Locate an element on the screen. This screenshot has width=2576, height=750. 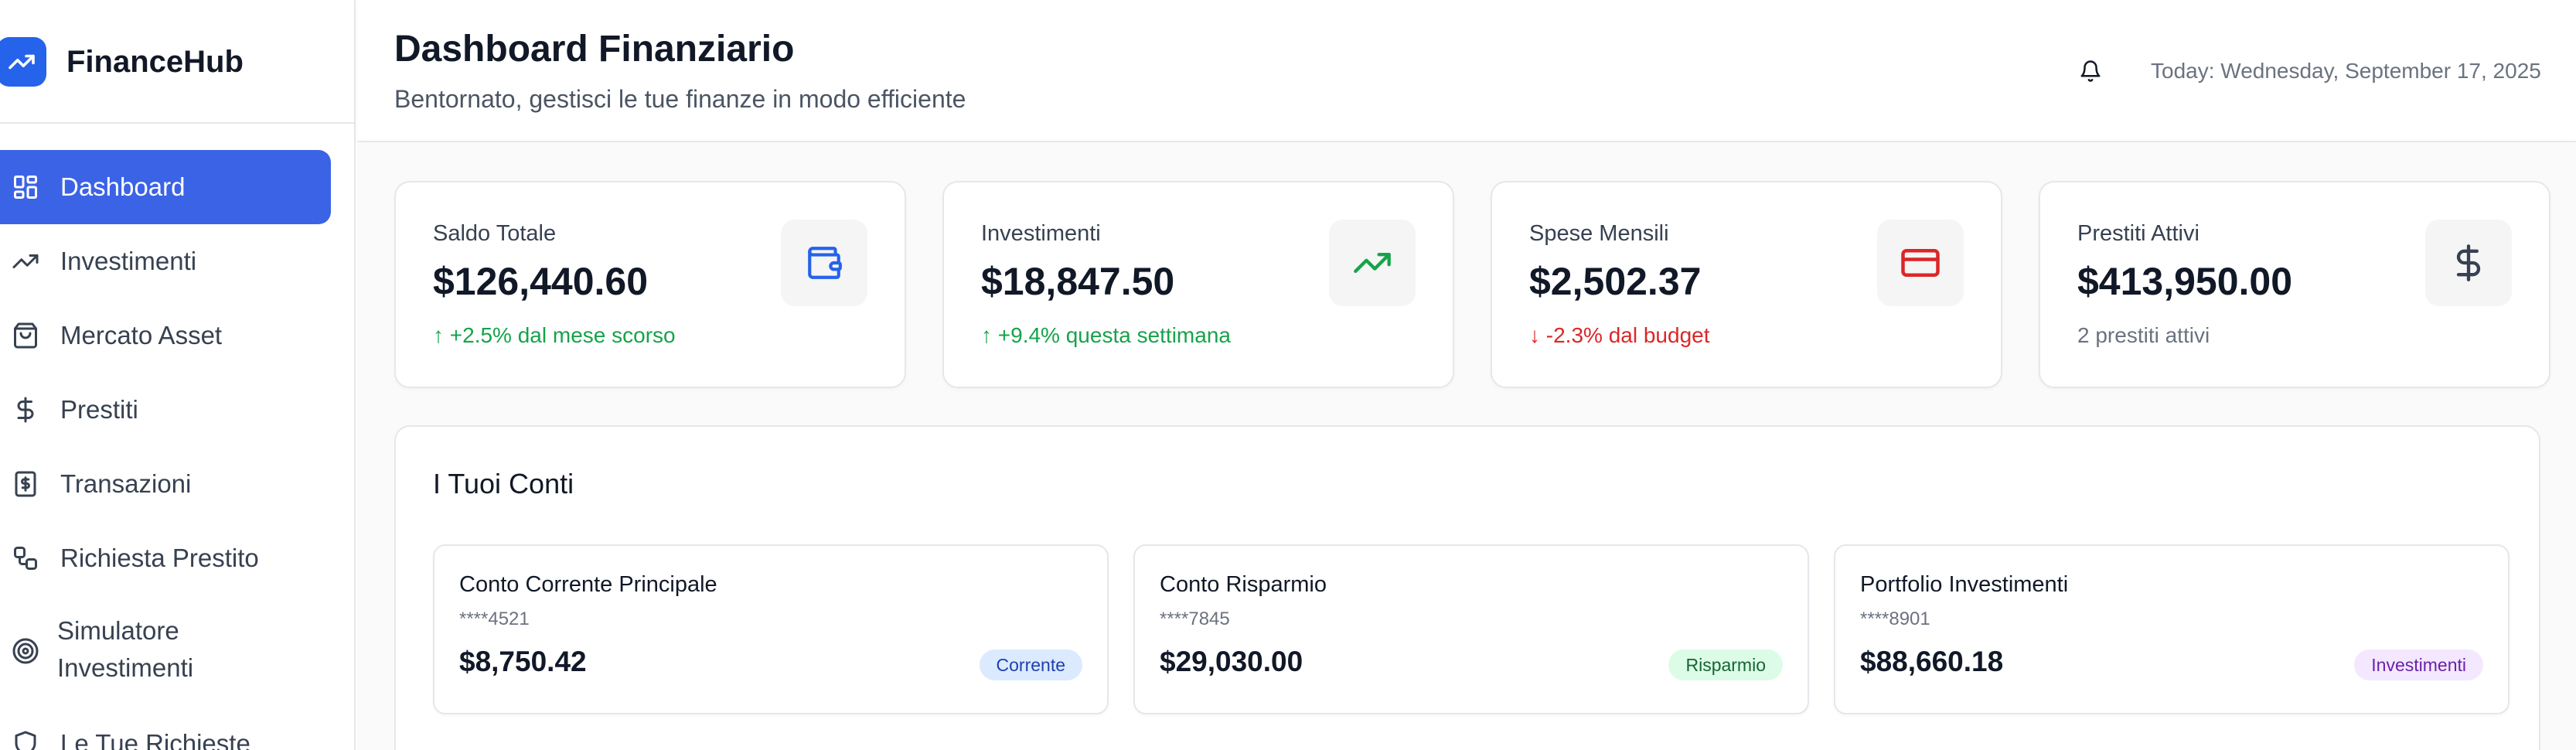
target-icon is located at coordinates (25, 651).